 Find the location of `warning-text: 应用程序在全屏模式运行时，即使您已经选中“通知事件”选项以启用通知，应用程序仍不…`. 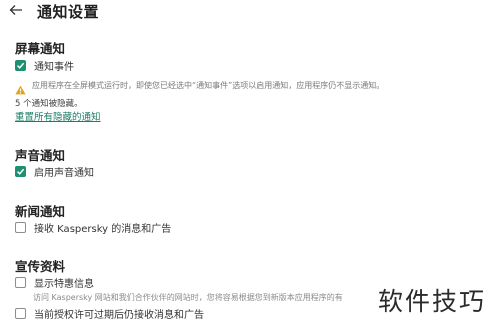

warning-text: 应用程序在全屏模式运行时，即使您已经选中“通知事件”选项以启用通知，应用程序仍不… is located at coordinates (208, 85).